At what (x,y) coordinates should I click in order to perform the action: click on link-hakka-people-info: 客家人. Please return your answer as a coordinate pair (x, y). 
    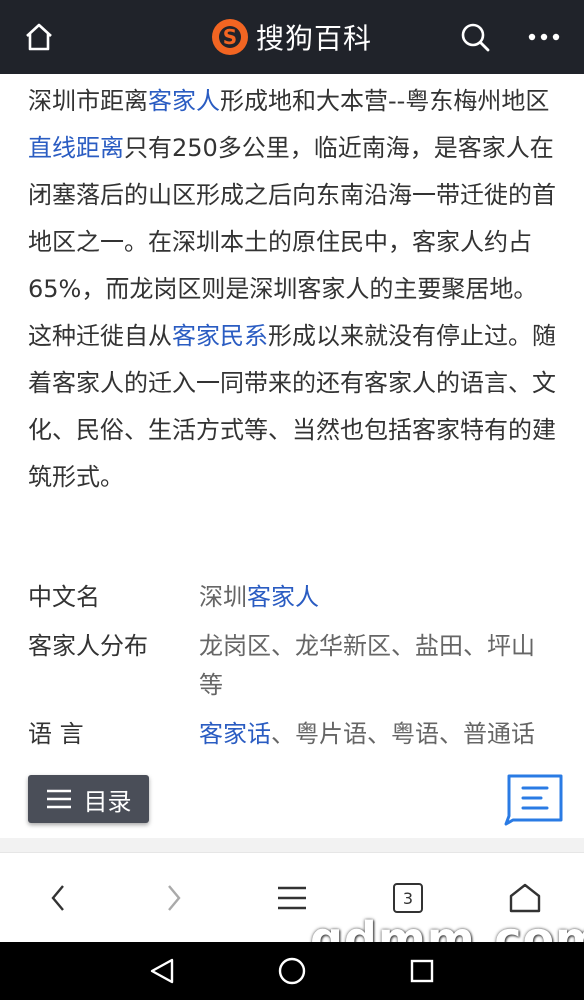
    Looking at the image, I should click on (283, 597).